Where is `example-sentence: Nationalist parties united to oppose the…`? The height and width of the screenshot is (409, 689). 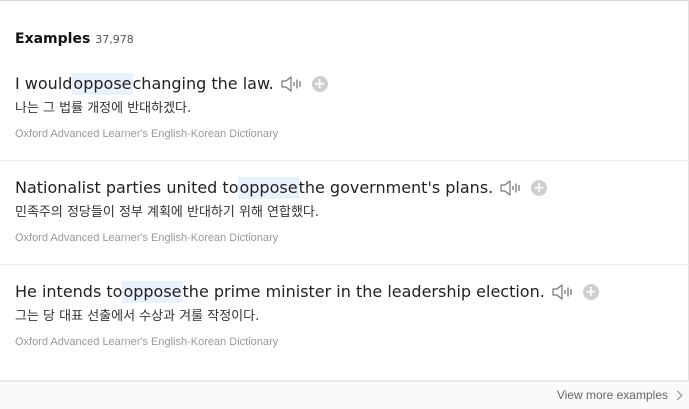 example-sentence: Nationalist parties united to oppose the… is located at coordinates (281, 188).